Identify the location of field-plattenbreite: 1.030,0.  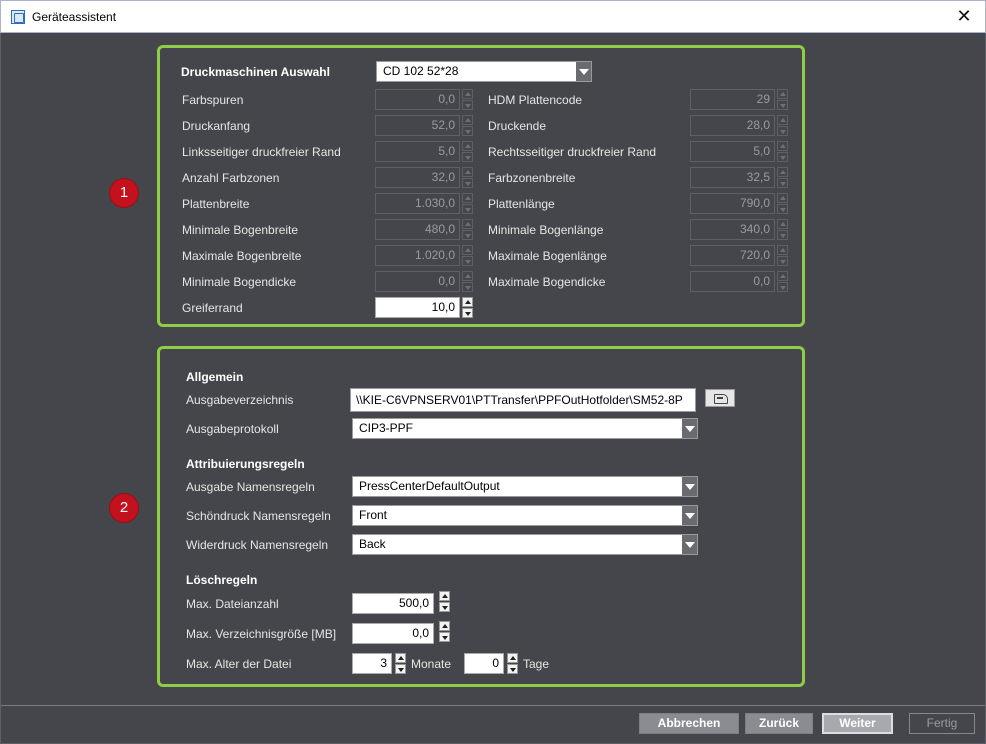
(417, 203).